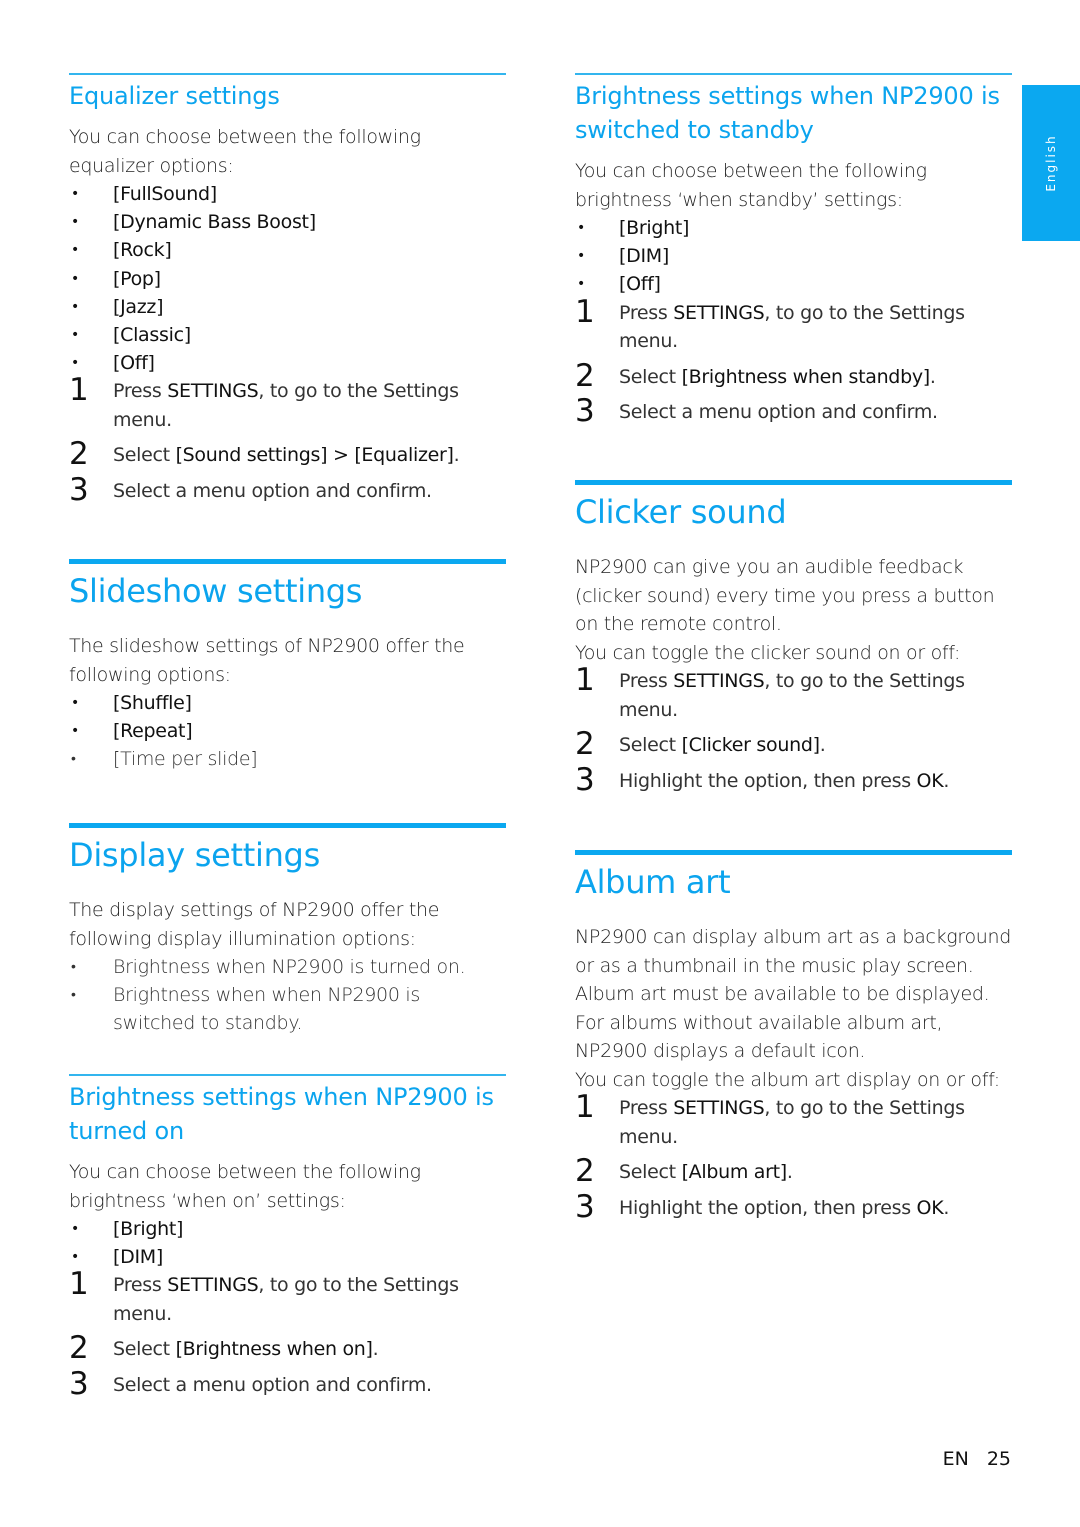 Image resolution: width=1080 pixels, height=1527 pixels. I want to click on section-heading: Equalizer settings, so click(174, 96).